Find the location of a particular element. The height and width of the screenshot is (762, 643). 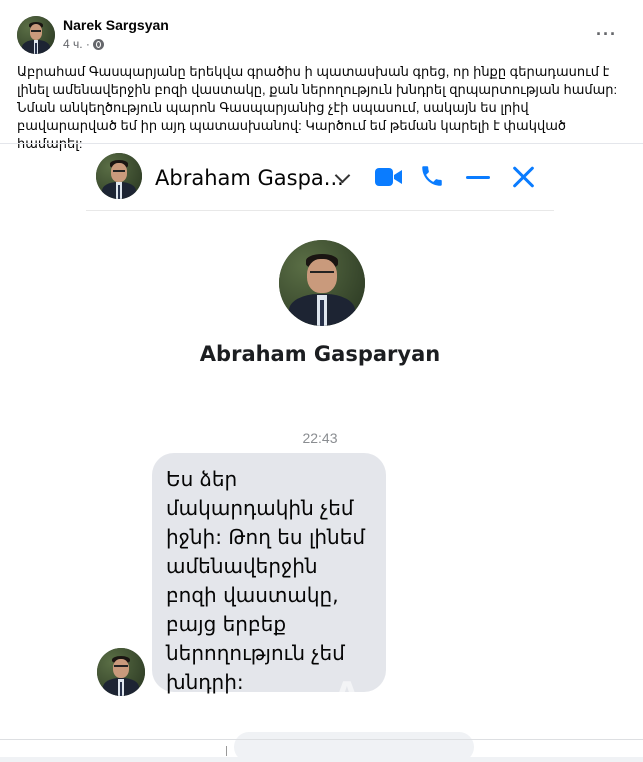

post-time: 4 ч. · is located at coordinates (76, 44).